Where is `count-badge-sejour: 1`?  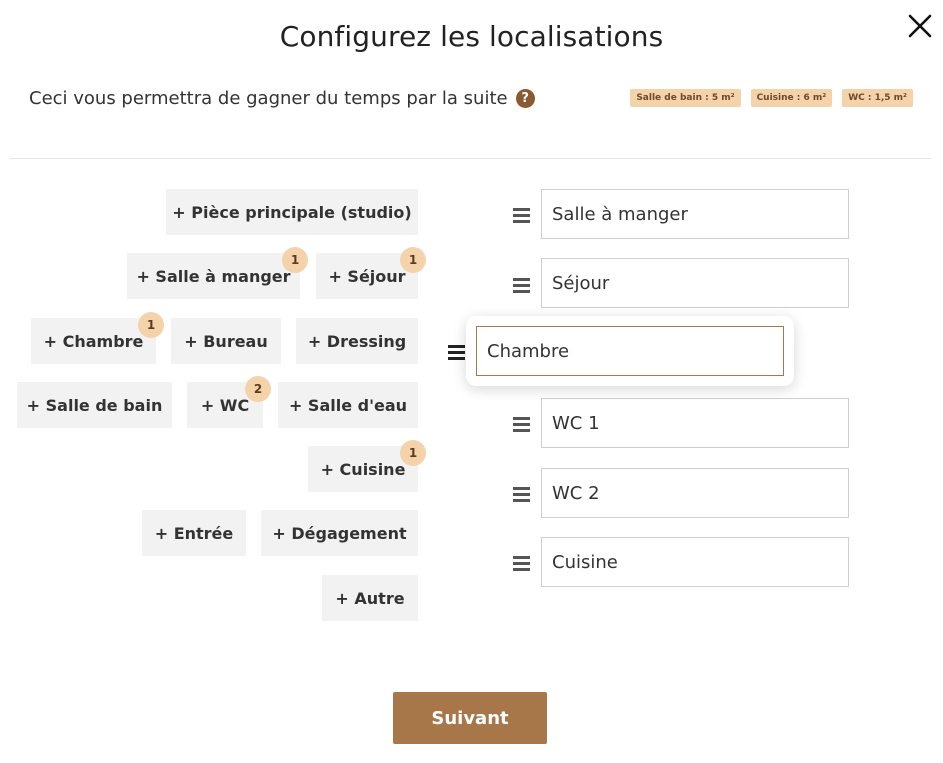 count-badge-sejour: 1 is located at coordinates (413, 260).